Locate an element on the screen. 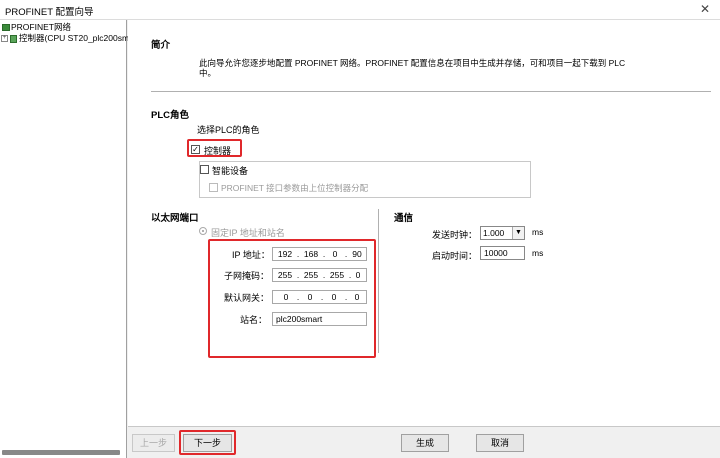 This screenshot has height=458, width=720. horizontal-scrollbar is located at coordinates (61, 452).